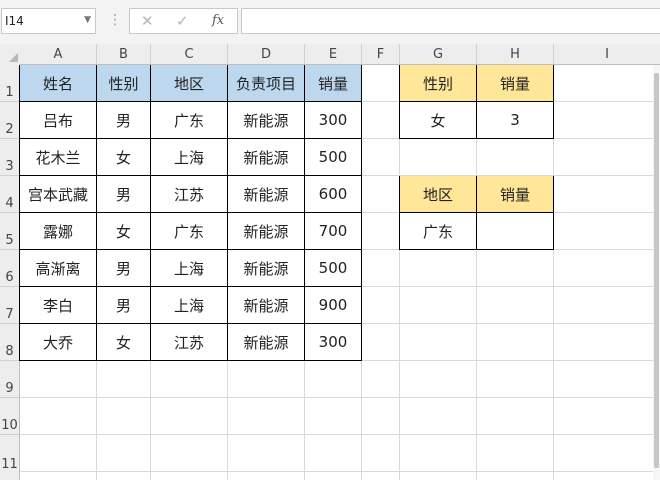 This screenshot has height=480, width=660. What do you see at coordinates (266, 83) in the screenshot?
I see `table-header-cell: 负责项目` at bounding box center [266, 83].